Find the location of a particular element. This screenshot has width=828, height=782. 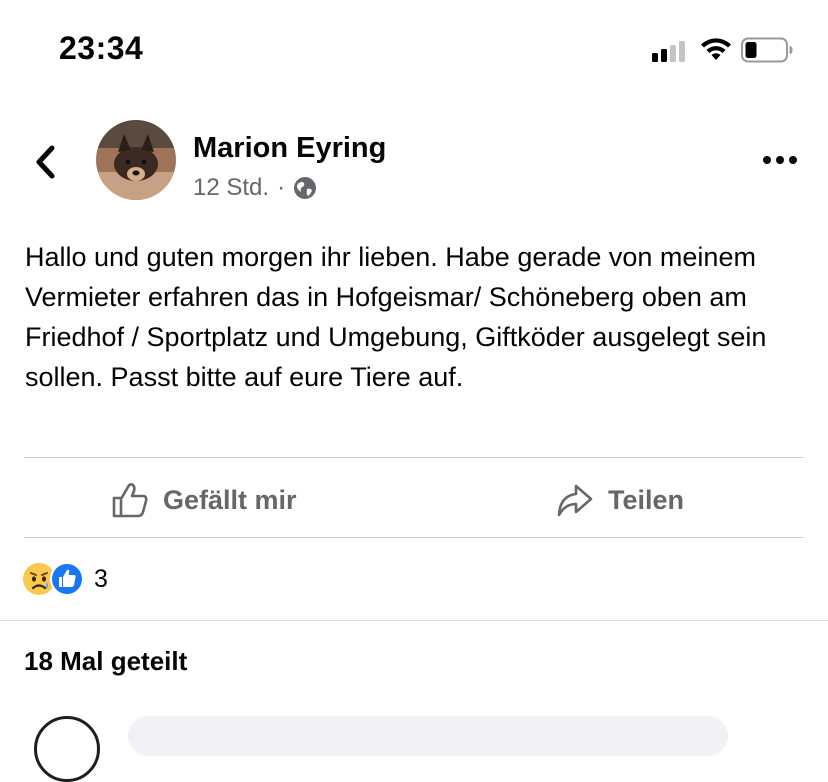

battery-icon is located at coordinates (767, 50).